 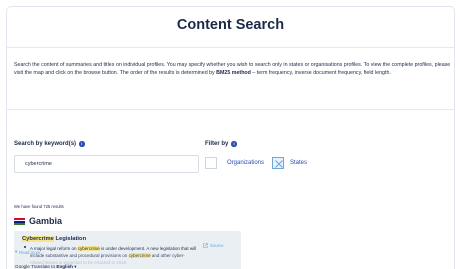 I want to click on title-divider, so click(x=230, y=47).